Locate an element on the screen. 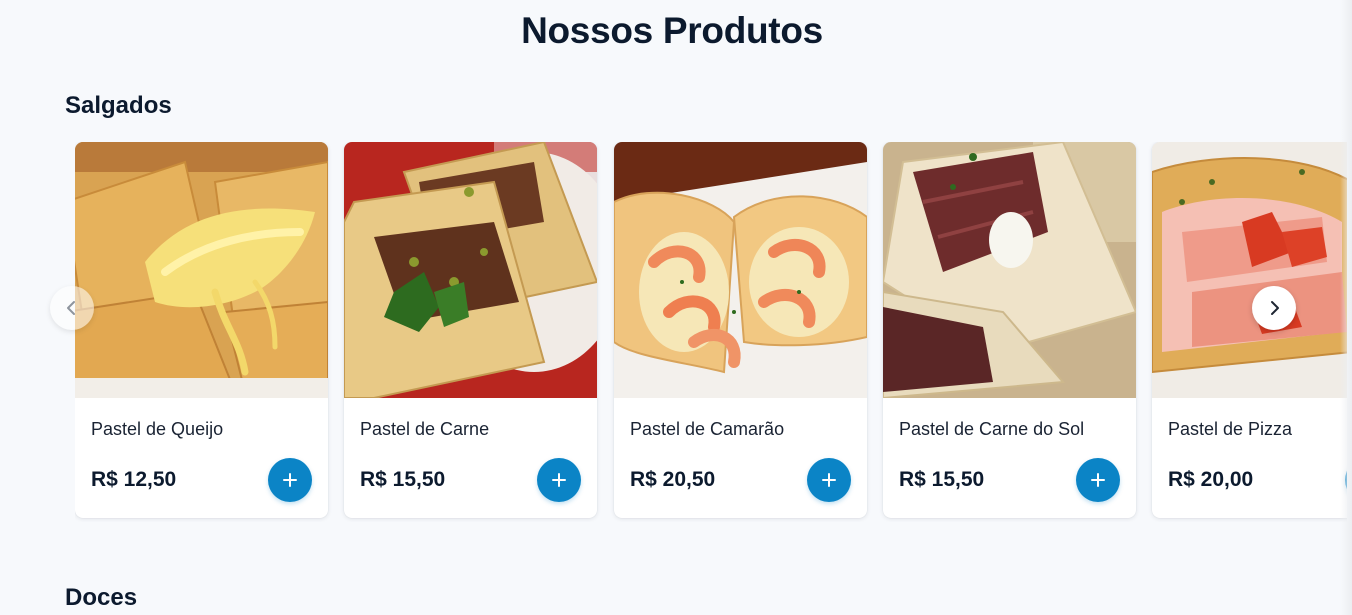 The image size is (1352, 615). chevron-left-icon is located at coordinates (71, 308).